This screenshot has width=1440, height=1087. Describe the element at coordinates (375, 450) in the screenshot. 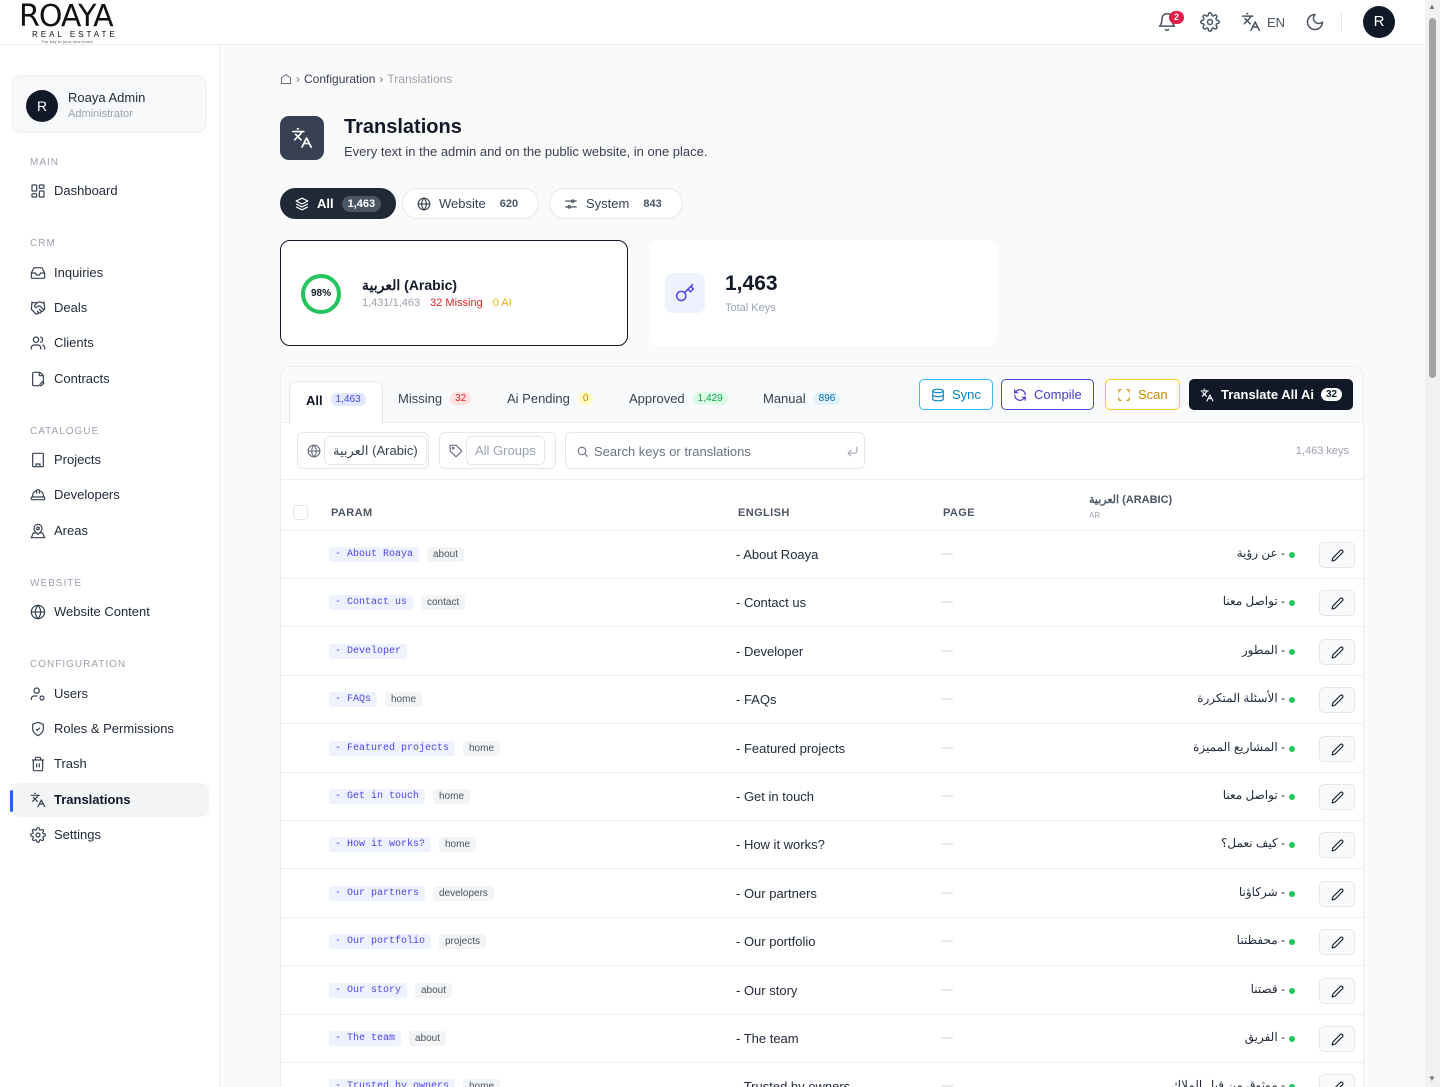

I see `language-select: العربية (Arabic)` at that location.